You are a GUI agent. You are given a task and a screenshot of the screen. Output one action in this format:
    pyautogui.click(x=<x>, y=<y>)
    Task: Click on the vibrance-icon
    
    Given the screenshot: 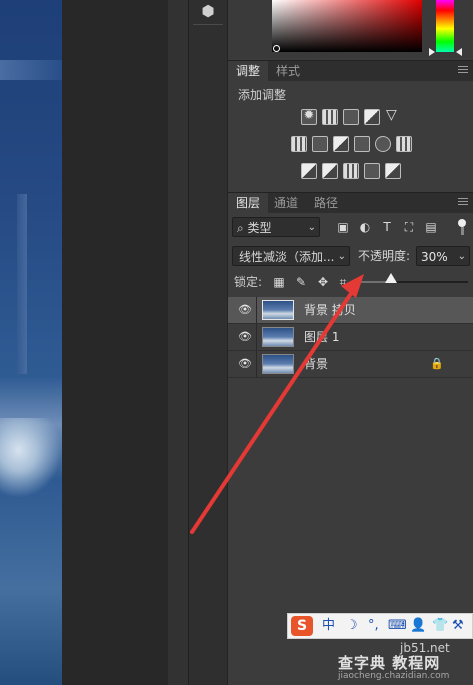 What is the action you would take?
    pyautogui.click(x=393, y=116)
    